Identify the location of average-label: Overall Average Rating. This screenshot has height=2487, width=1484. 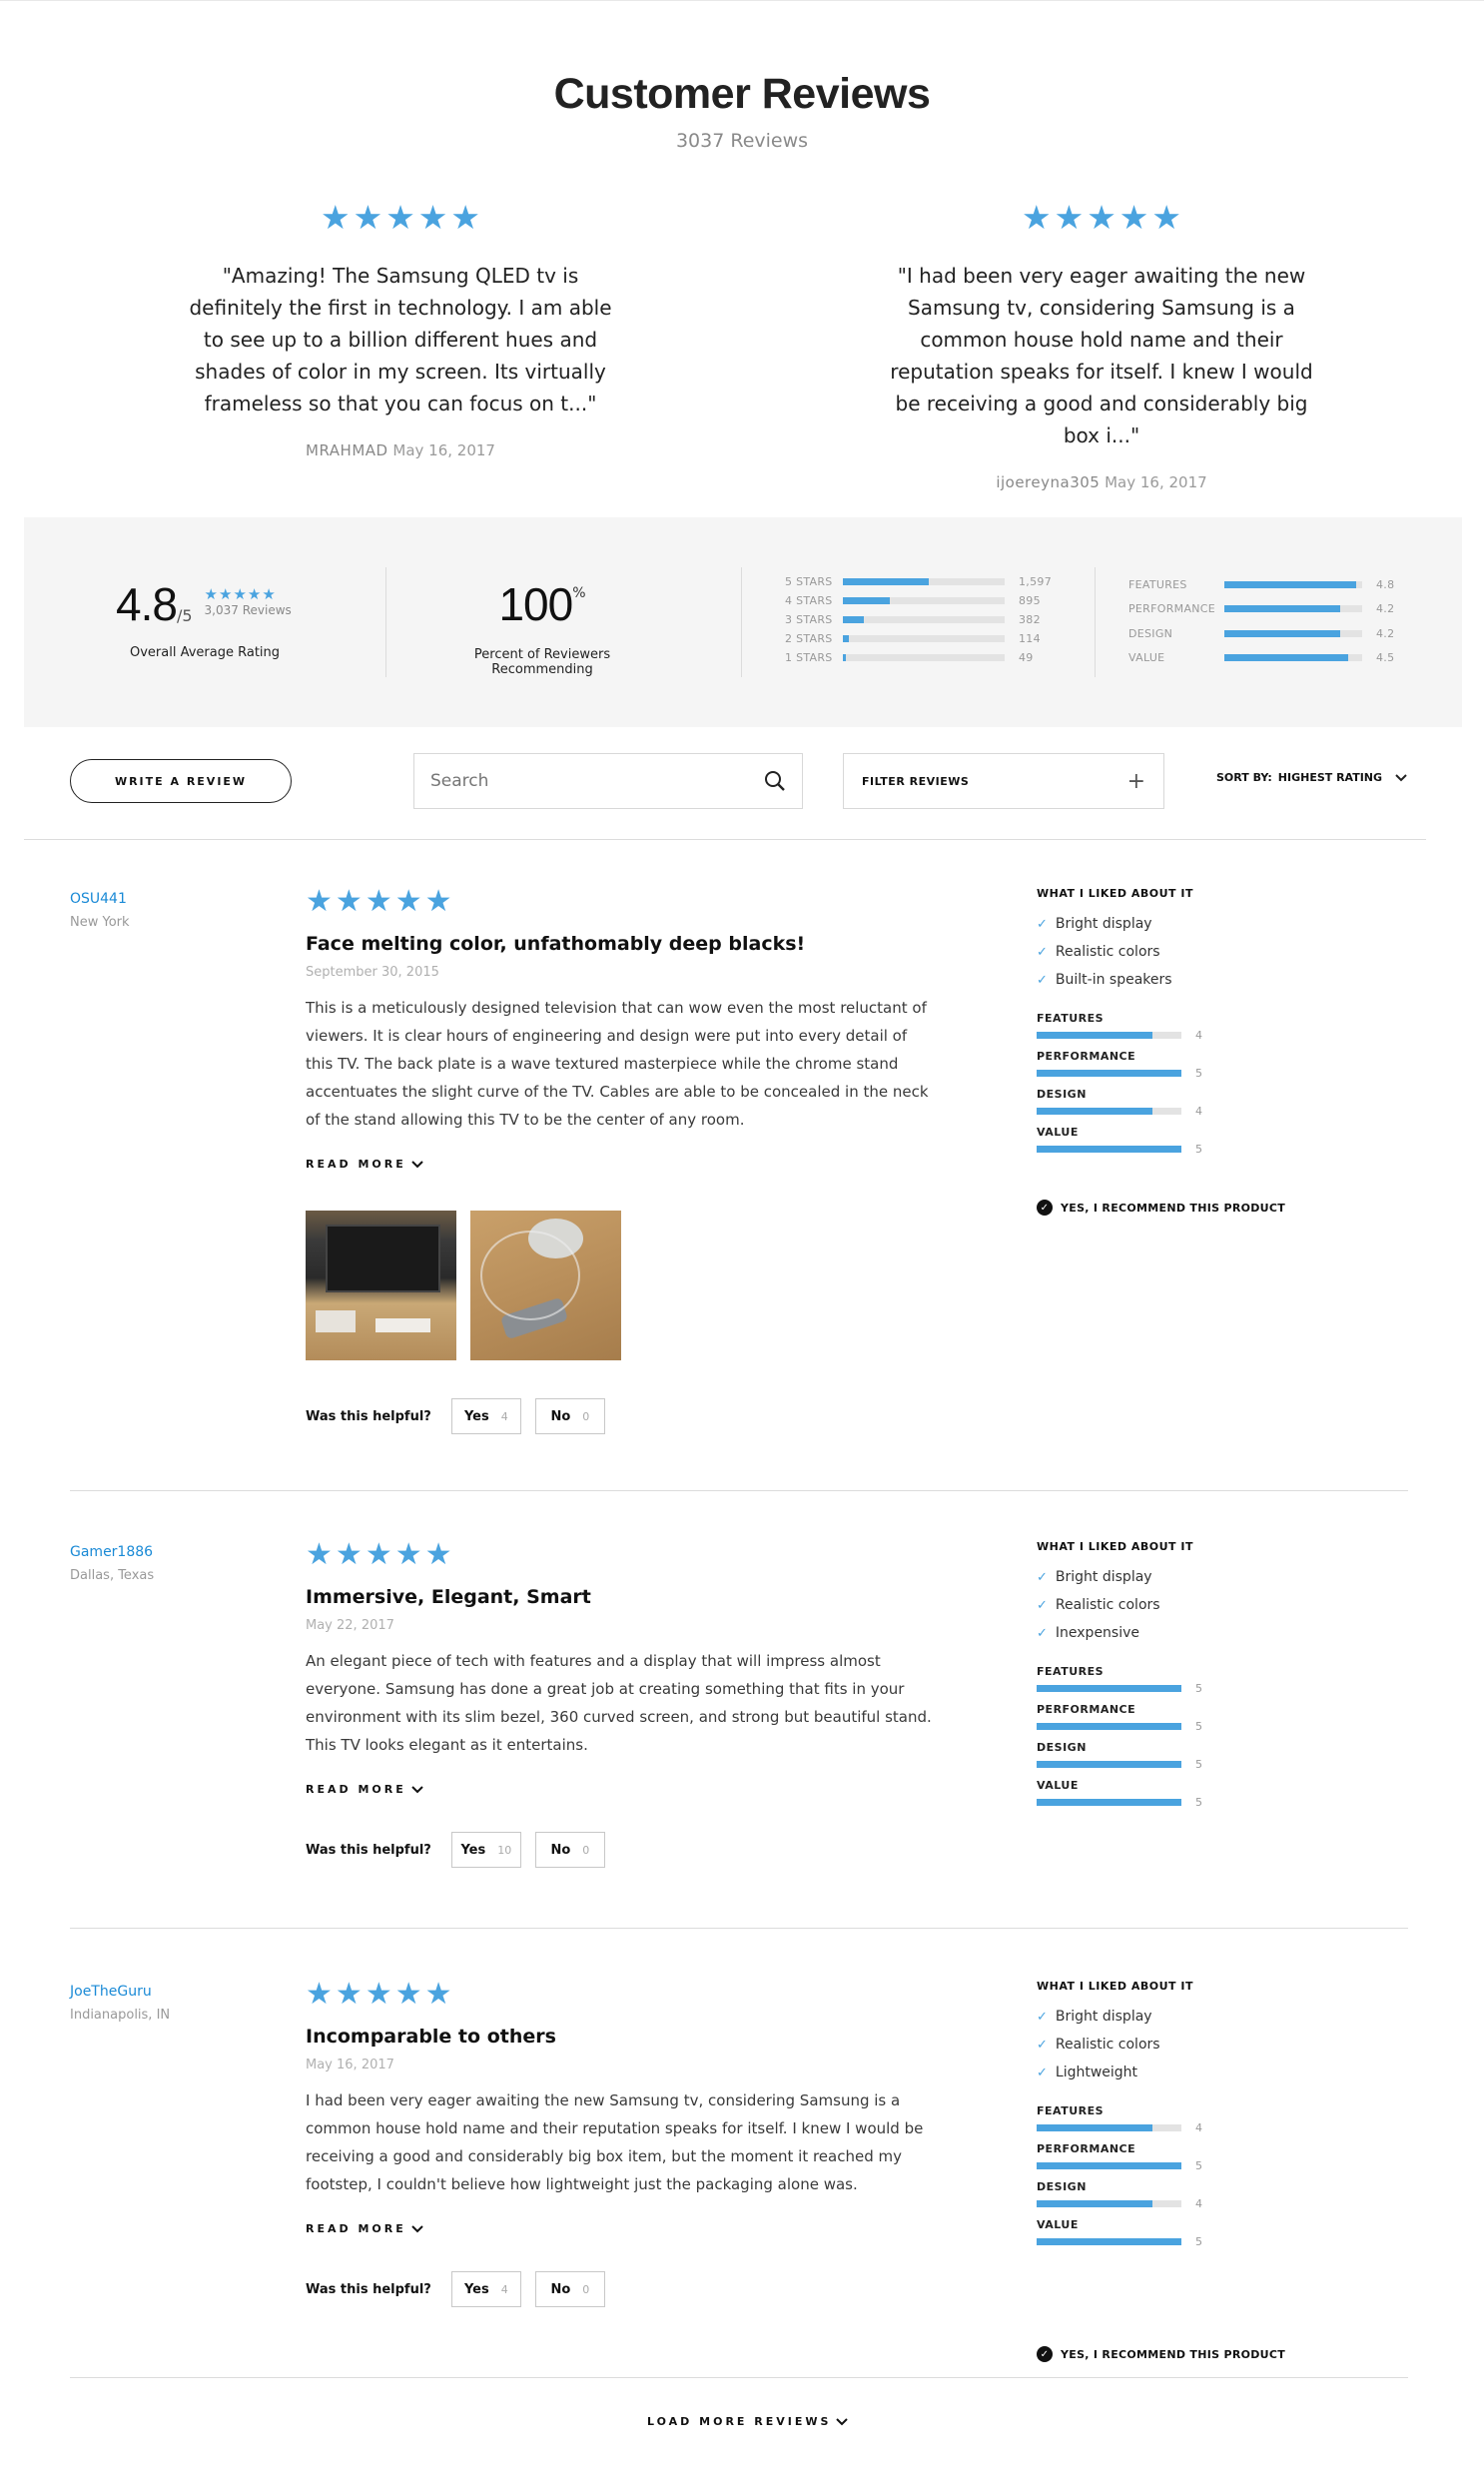
(205, 652).